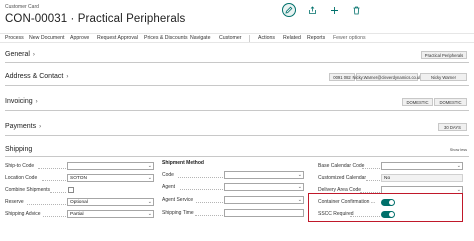  Describe the element at coordinates (168, 175) in the screenshot. I see `shipment-method-code-label: Code` at that location.